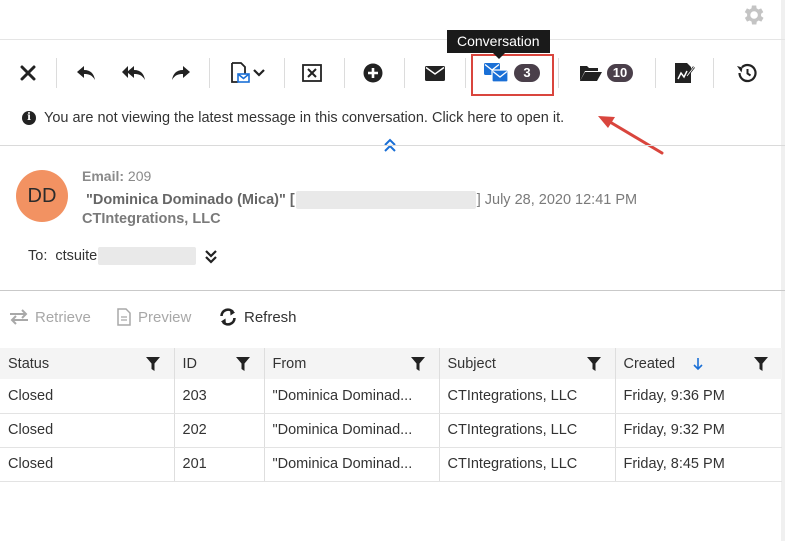 This screenshot has width=785, height=541. Describe the element at coordinates (631, 135) in the screenshot. I see `red-arrow-annotation` at that location.